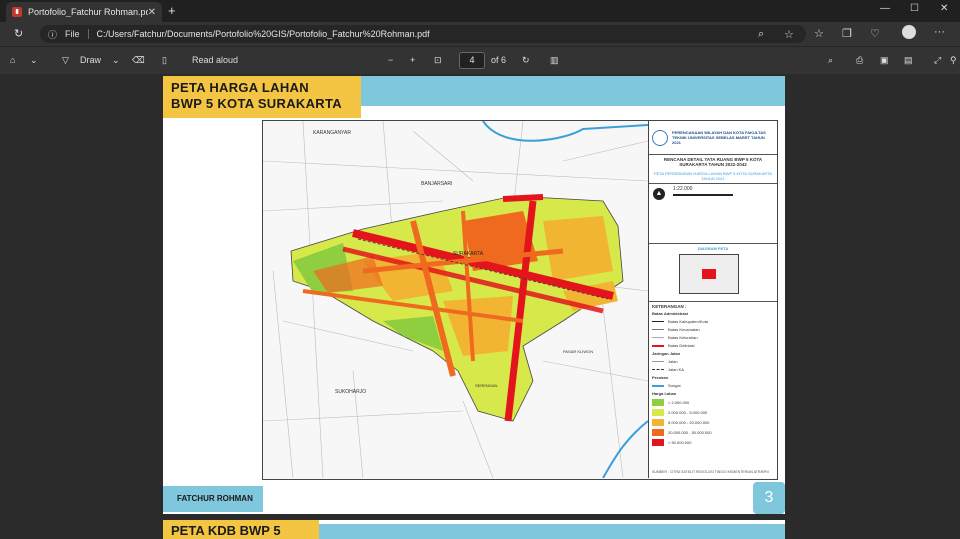  I want to click on separator, so click(88, 34).